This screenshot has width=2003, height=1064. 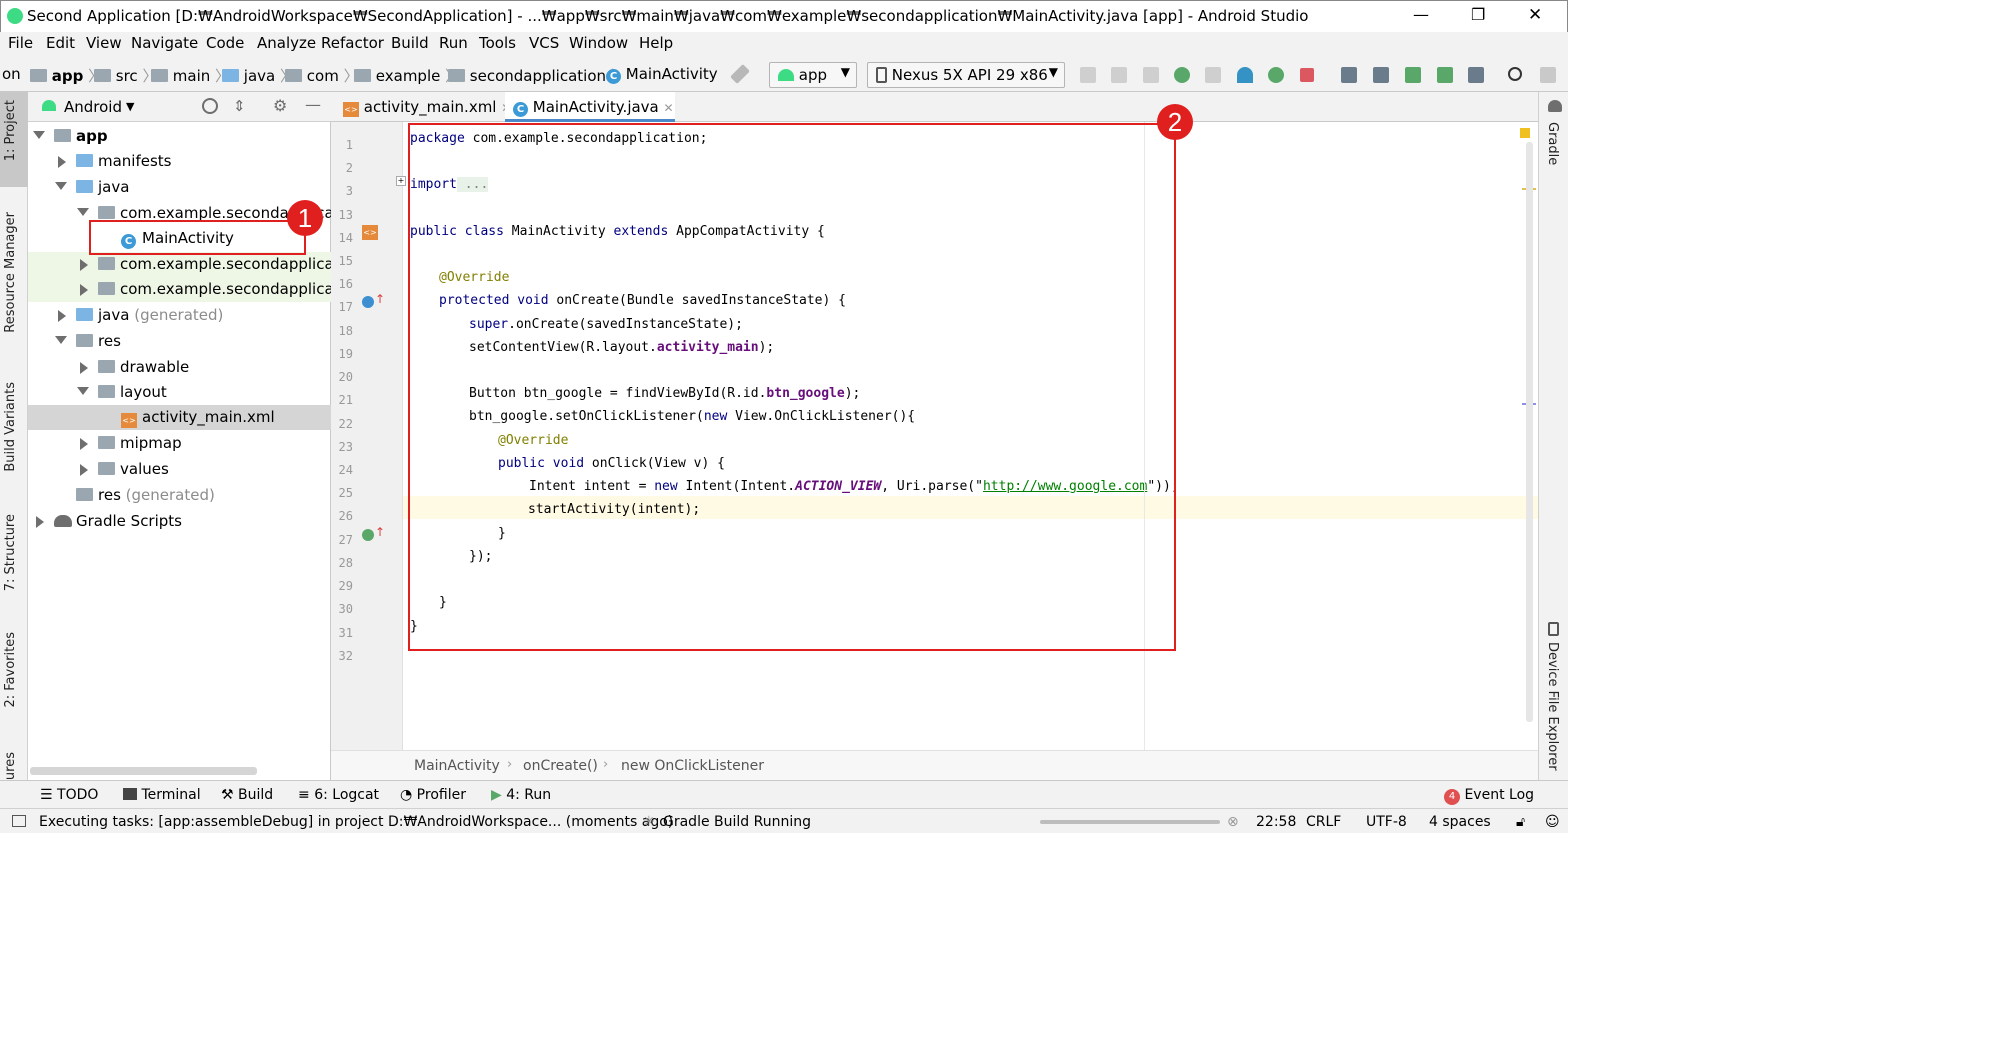 I want to click on tree-item-activity-main-xml: <> activity_main.xml, so click(x=179, y=417).